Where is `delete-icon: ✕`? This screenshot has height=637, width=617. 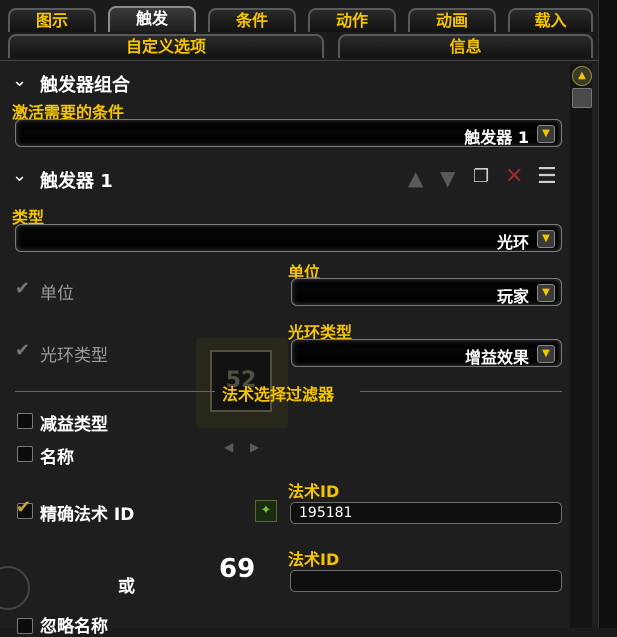 delete-icon: ✕ is located at coordinates (514, 176).